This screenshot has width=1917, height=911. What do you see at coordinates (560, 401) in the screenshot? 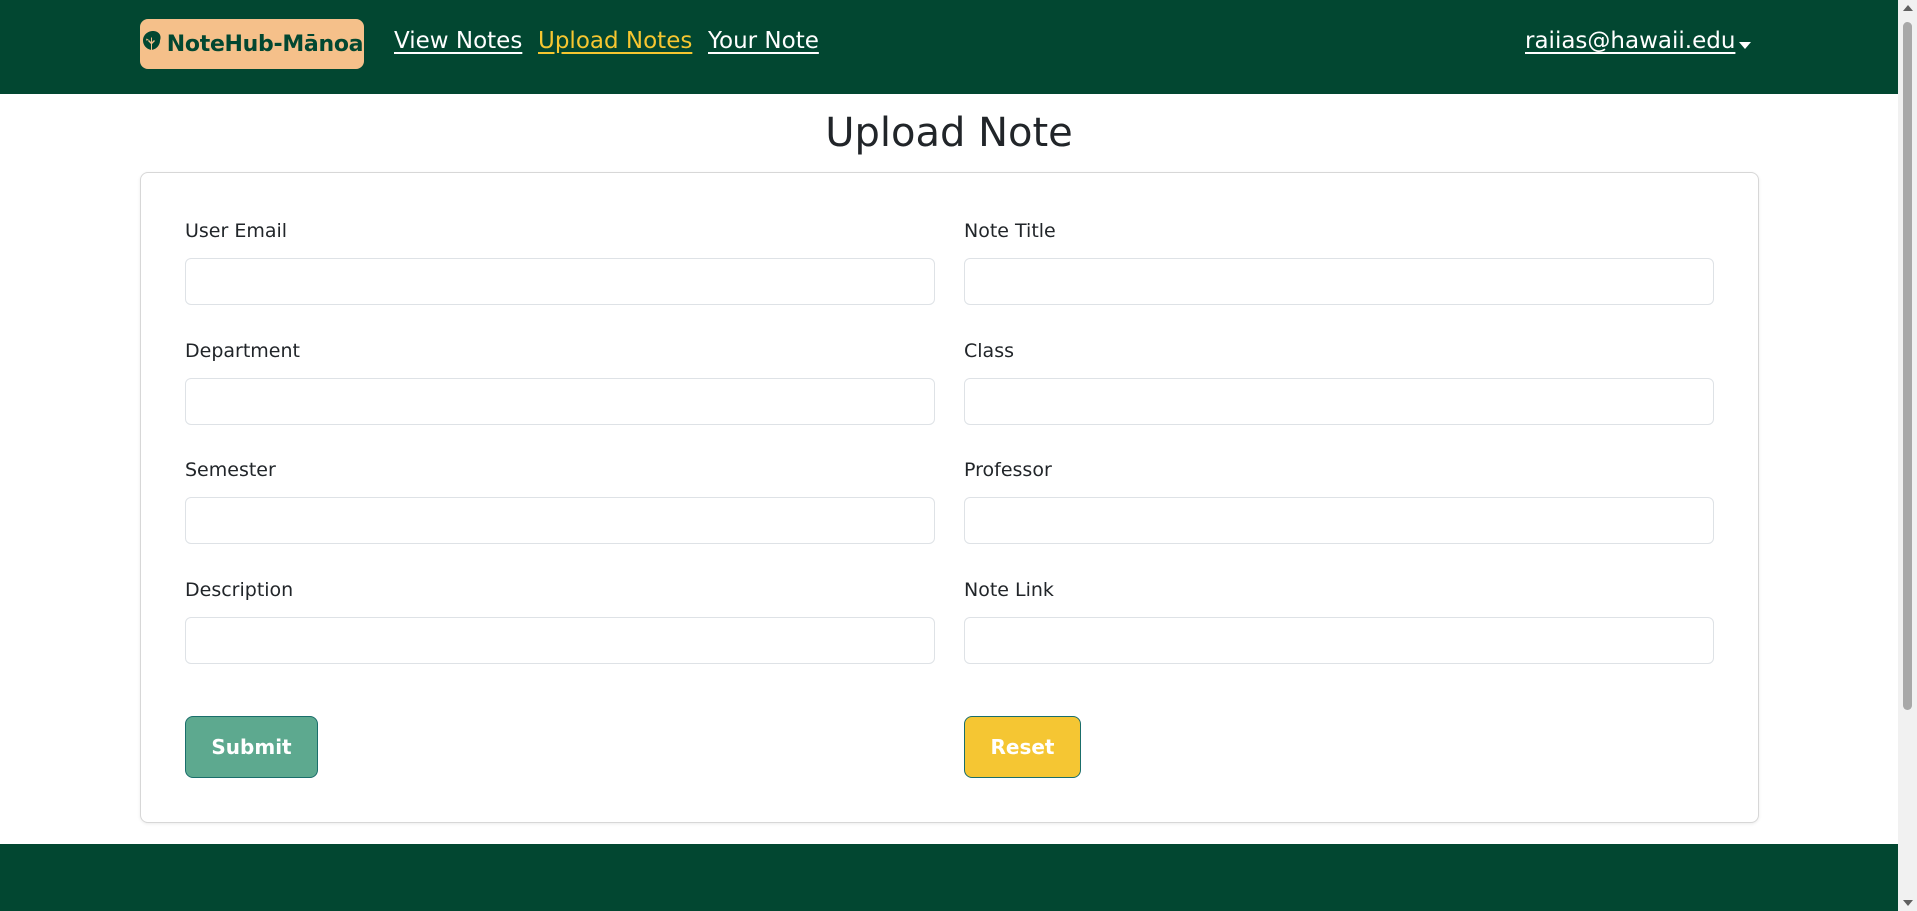
I see `department-input` at bounding box center [560, 401].